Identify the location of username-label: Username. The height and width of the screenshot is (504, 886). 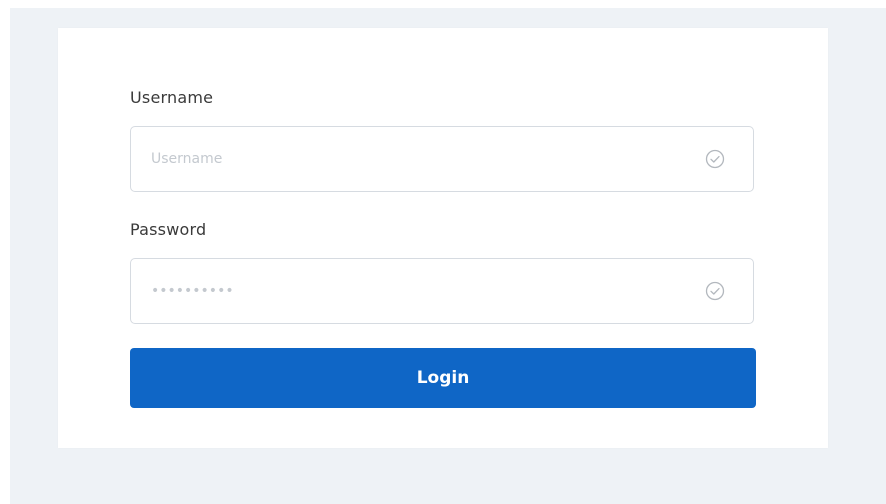
(172, 97).